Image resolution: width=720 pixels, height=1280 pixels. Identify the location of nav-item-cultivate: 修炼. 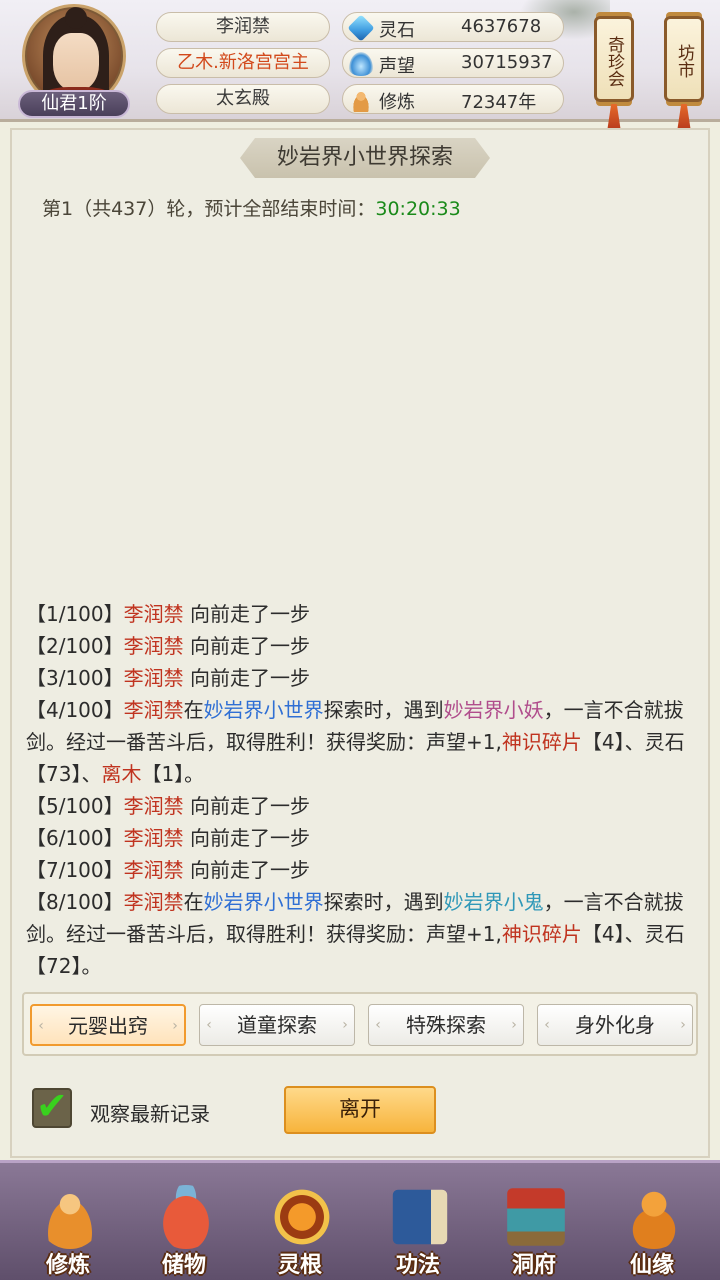
(68, 1221).